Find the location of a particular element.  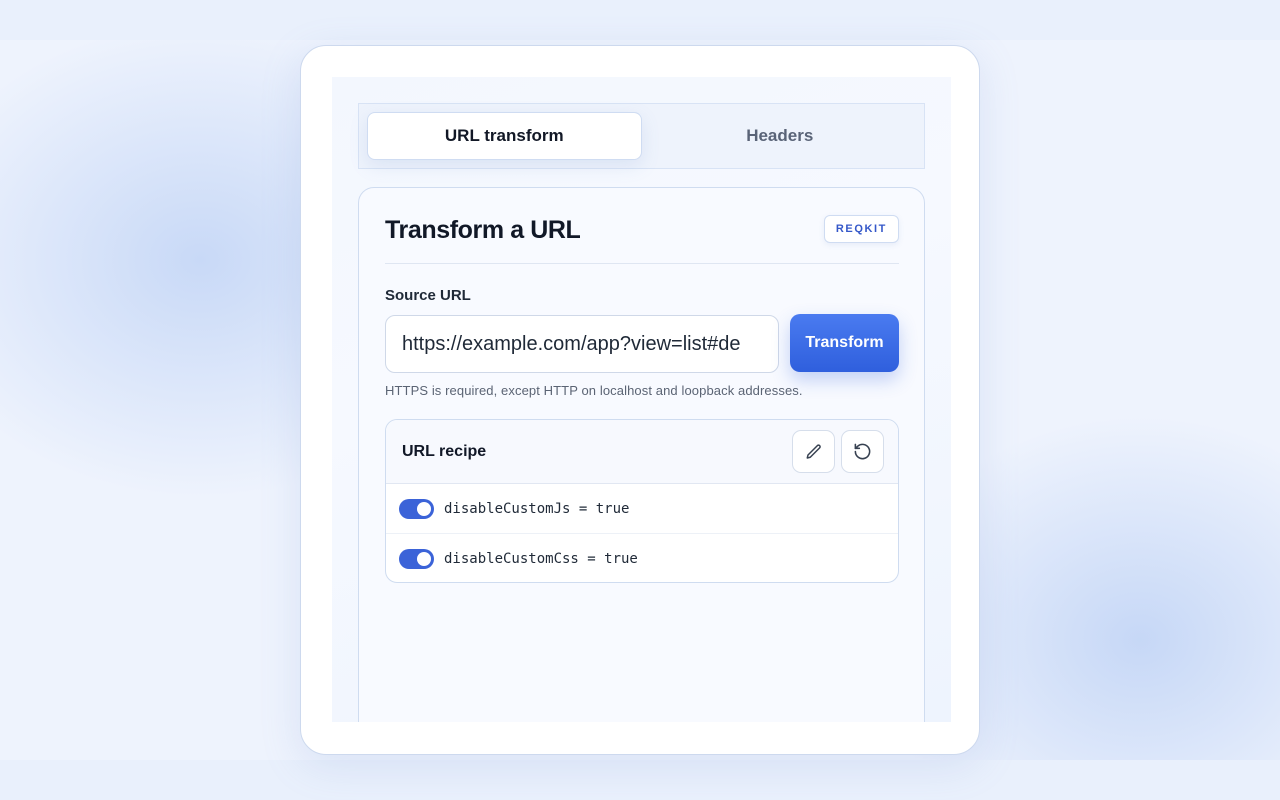

card-title: Transform a URL is located at coordinates (483, 230).